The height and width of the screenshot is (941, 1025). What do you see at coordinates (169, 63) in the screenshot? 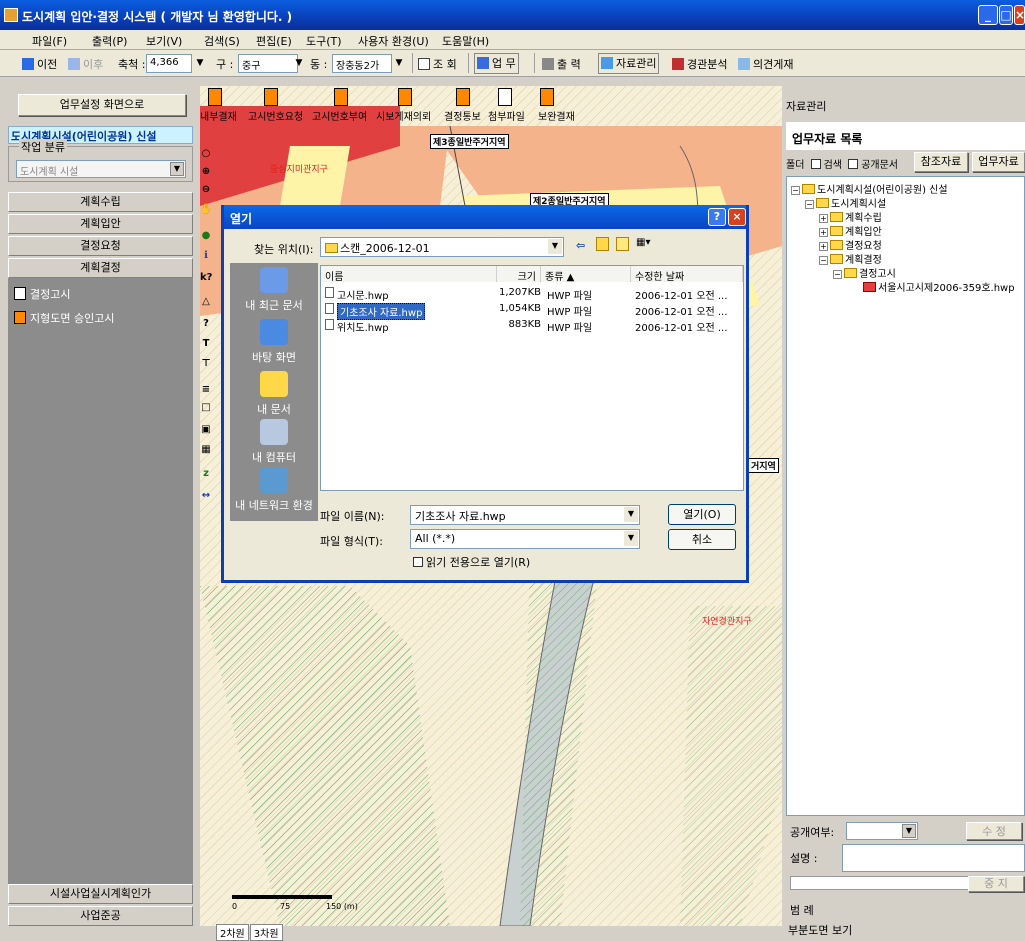
I see `scale-input: 4,366` at bounding box center [169, 63].